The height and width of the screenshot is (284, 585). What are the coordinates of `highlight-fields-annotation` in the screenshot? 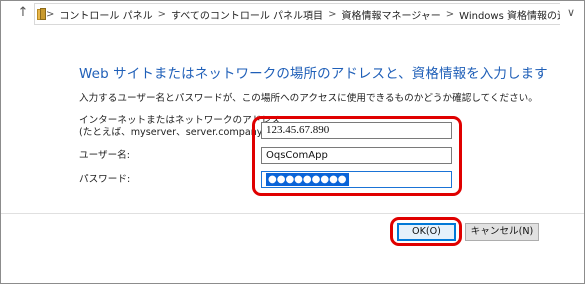 It's located at (357, 156).